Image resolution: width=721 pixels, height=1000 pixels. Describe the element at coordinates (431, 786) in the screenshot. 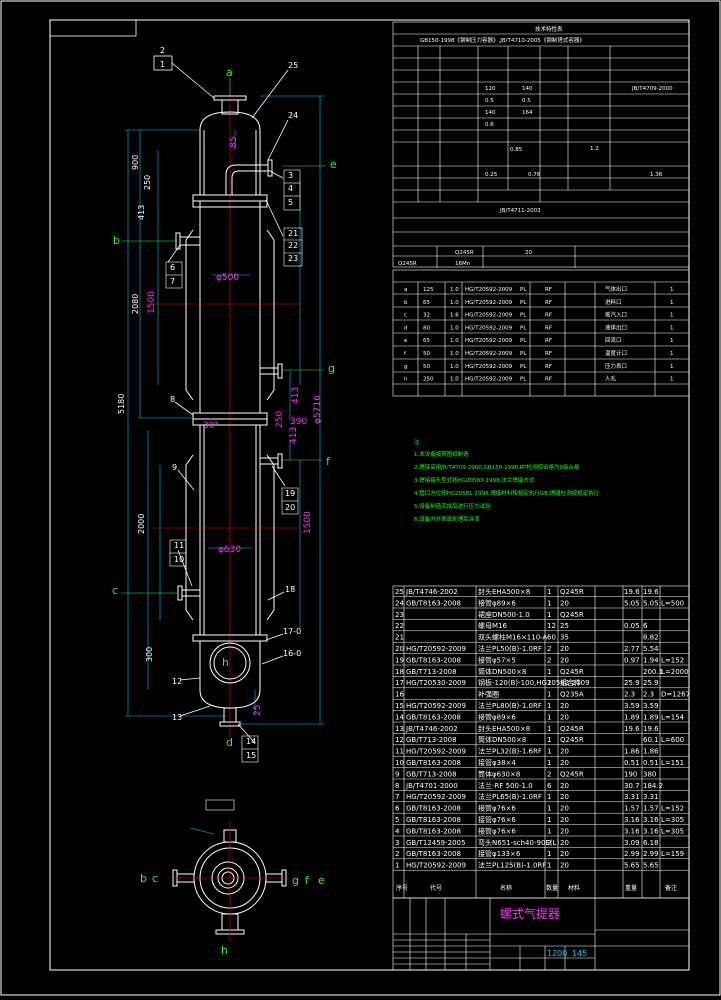

I see `parts-cell-std: JB/T4701-2000` at that location.